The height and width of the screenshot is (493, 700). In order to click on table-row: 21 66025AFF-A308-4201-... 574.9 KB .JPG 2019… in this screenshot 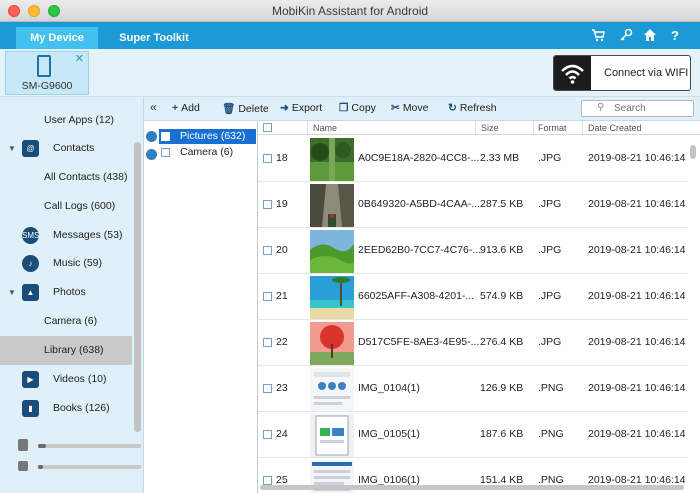, I will do `click(473, 297)`.